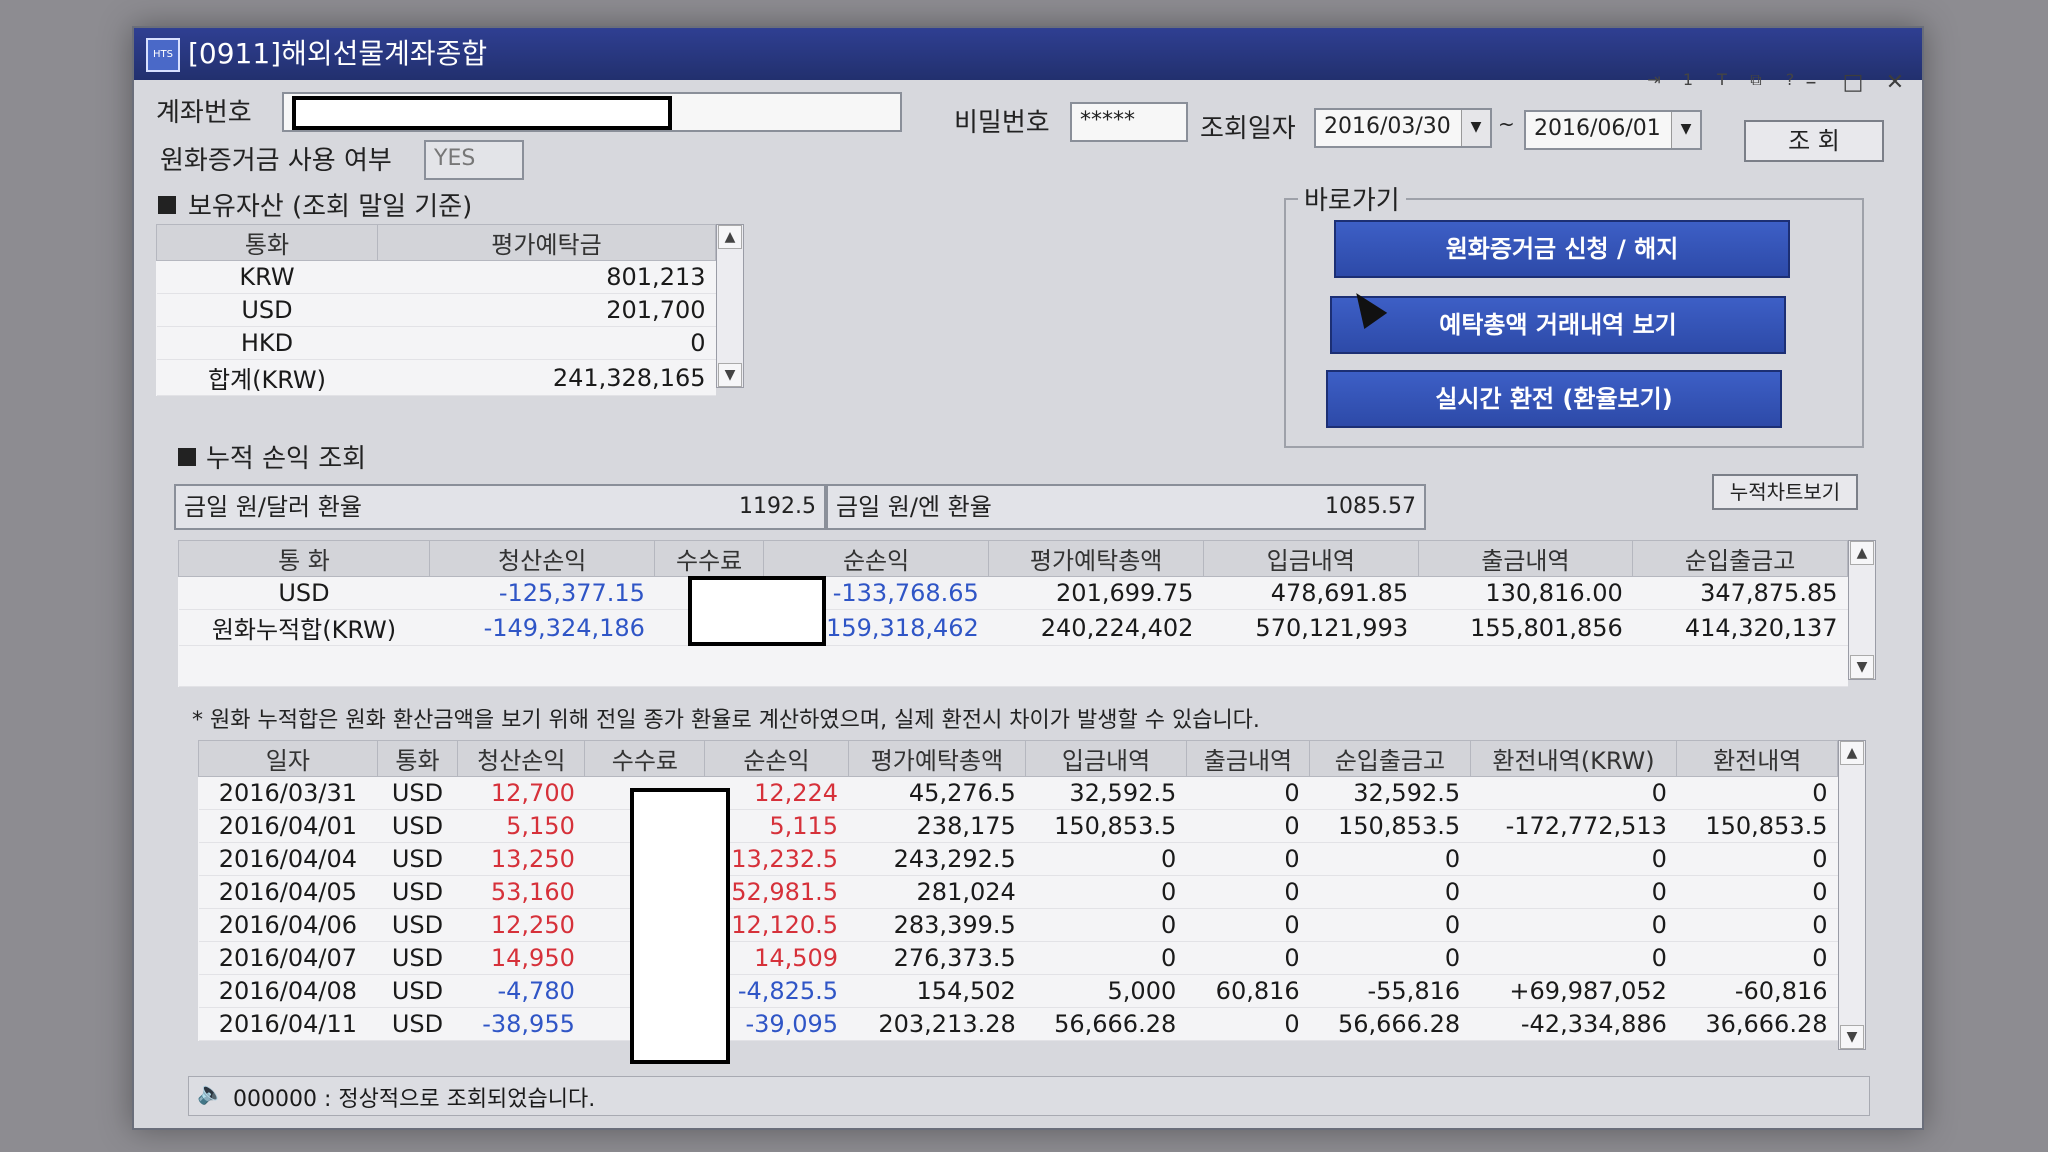 The image size is (2048, 1152). What do you see at coordinates (187, 457) in the screenshot?
I see `section-marker-icon` at bounding box center [187, 457].